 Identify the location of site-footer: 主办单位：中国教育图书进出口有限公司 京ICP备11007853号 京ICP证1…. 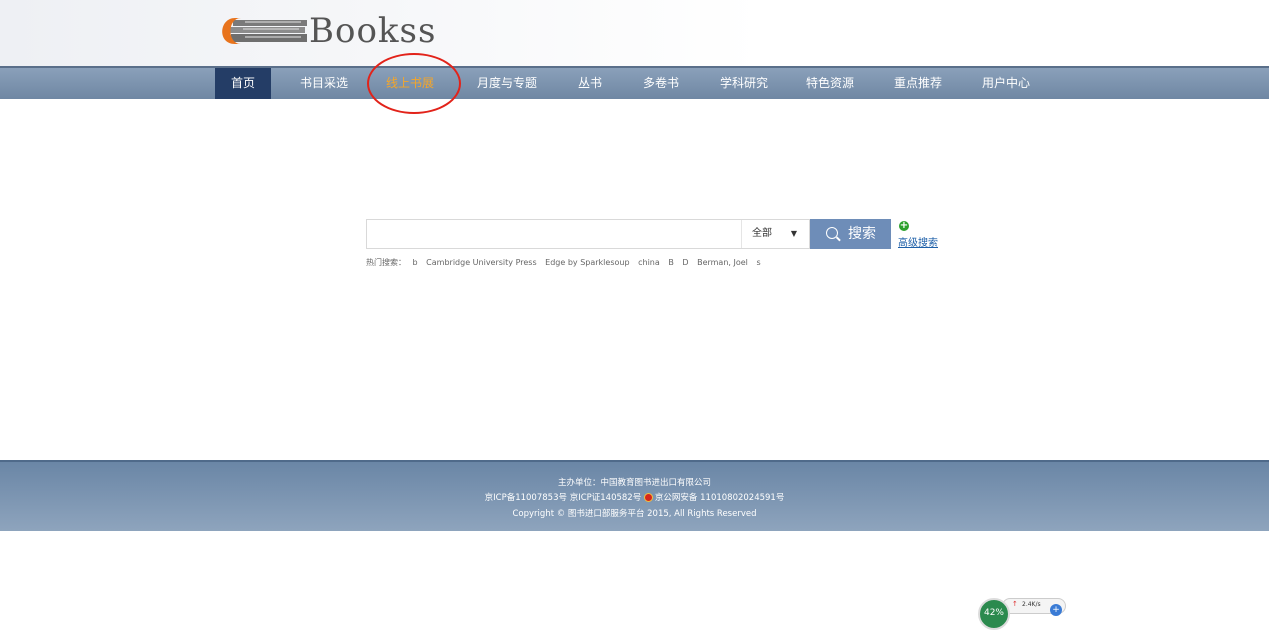
(634, 495).